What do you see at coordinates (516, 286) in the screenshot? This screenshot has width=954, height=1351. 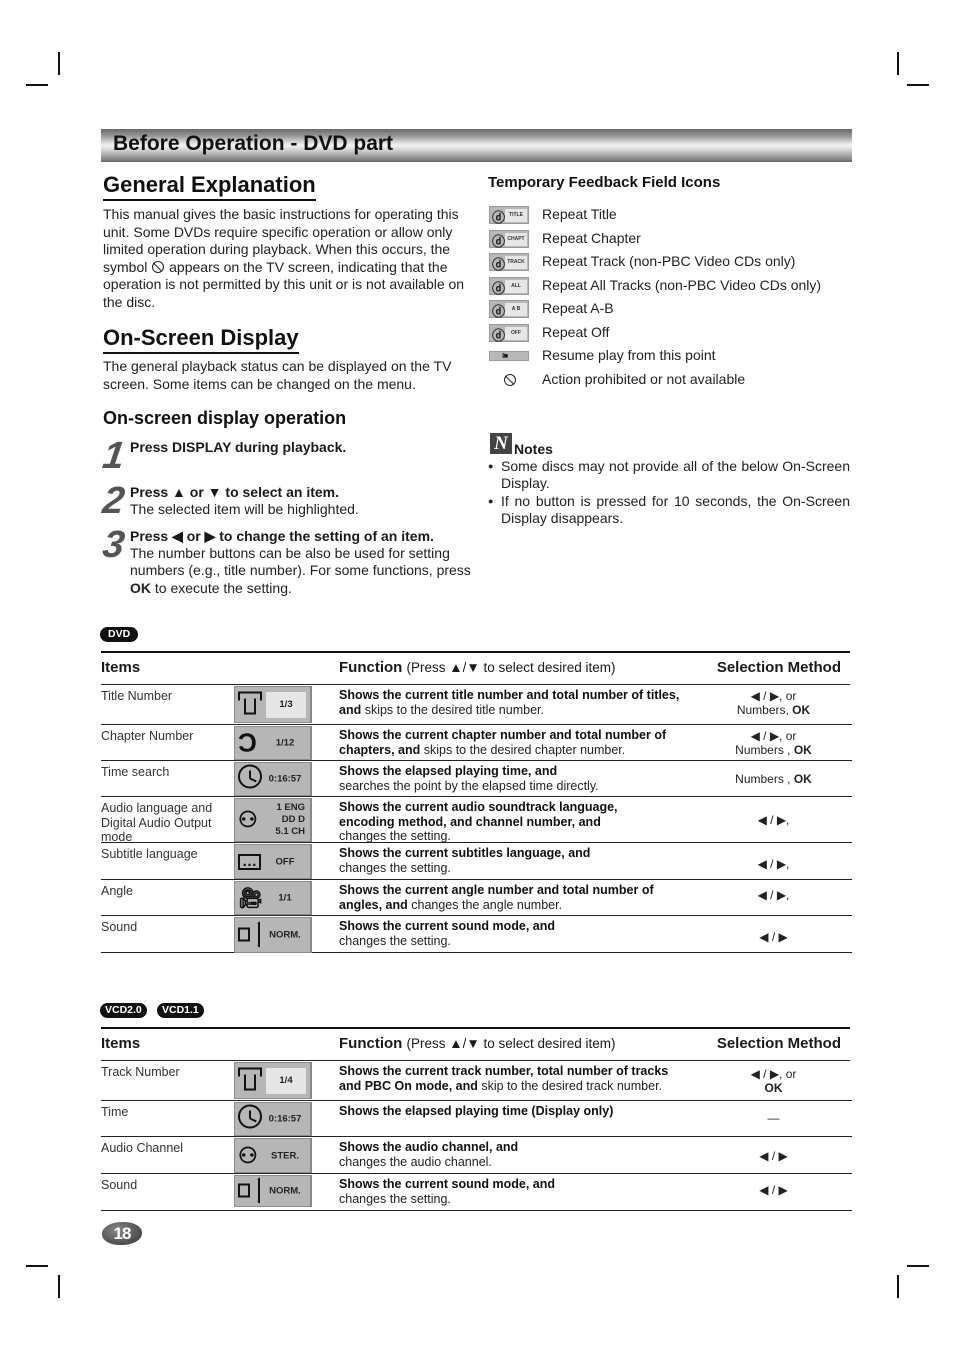 I see `icon-label: ALL` at bounding box center [516, 286].